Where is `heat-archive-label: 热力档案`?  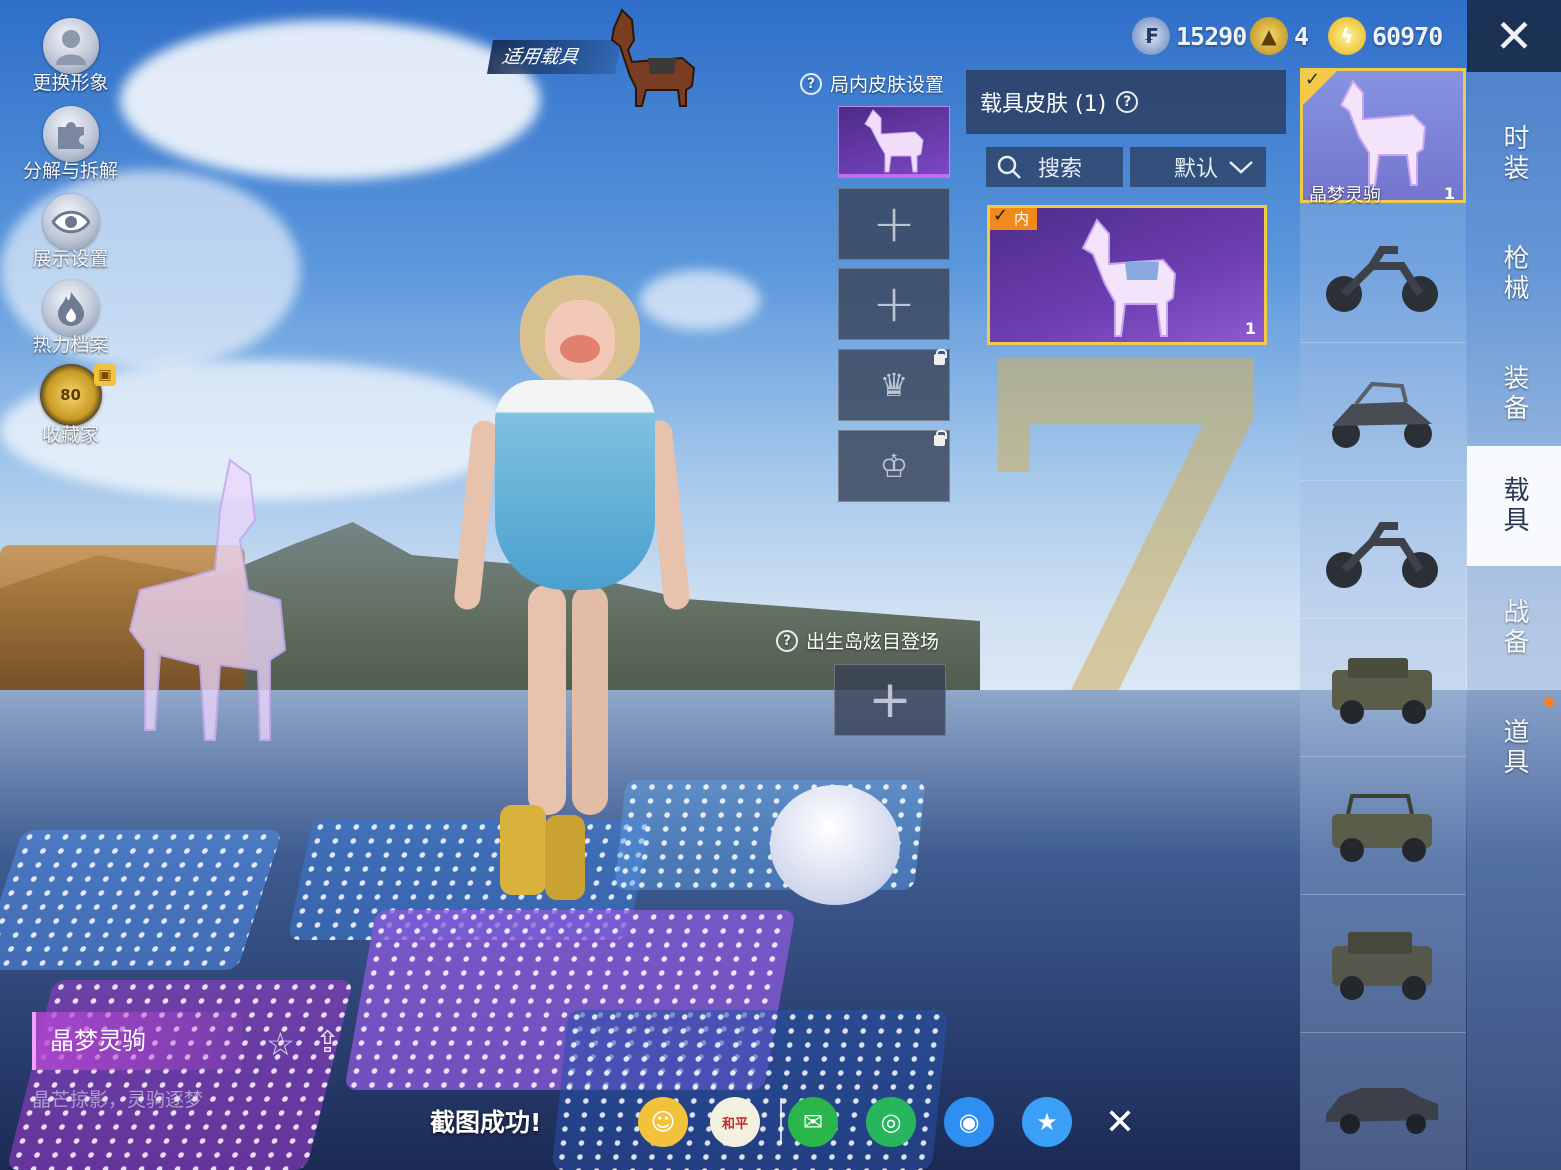 heat-archive-label: 热力档案 is located at coordinates (70, 345).